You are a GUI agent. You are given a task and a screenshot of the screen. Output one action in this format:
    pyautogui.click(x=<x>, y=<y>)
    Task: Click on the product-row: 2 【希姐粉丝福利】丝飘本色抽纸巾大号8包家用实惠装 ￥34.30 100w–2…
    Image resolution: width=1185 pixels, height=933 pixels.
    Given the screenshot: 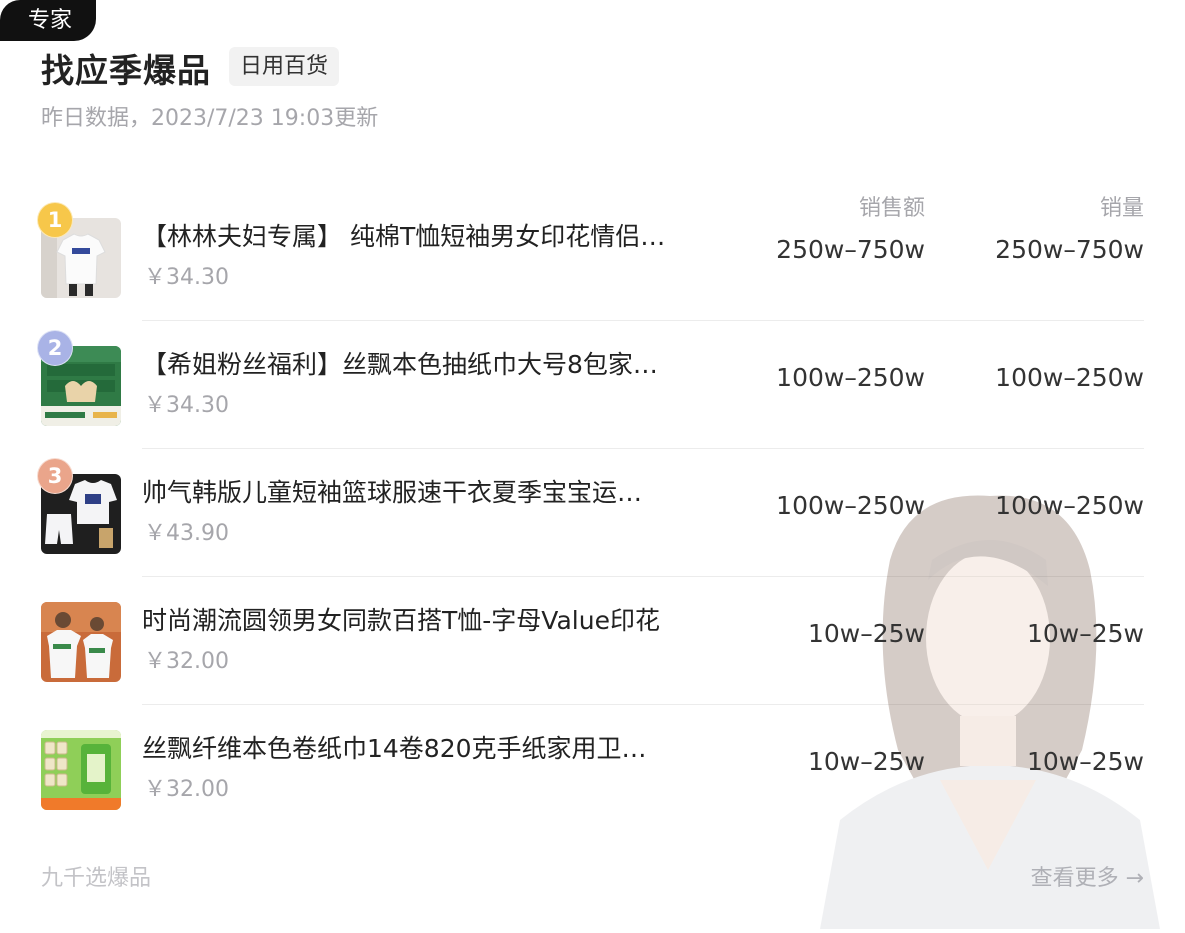 What is the action you would take?
    pyautogui.click(x=592, y=385)
    